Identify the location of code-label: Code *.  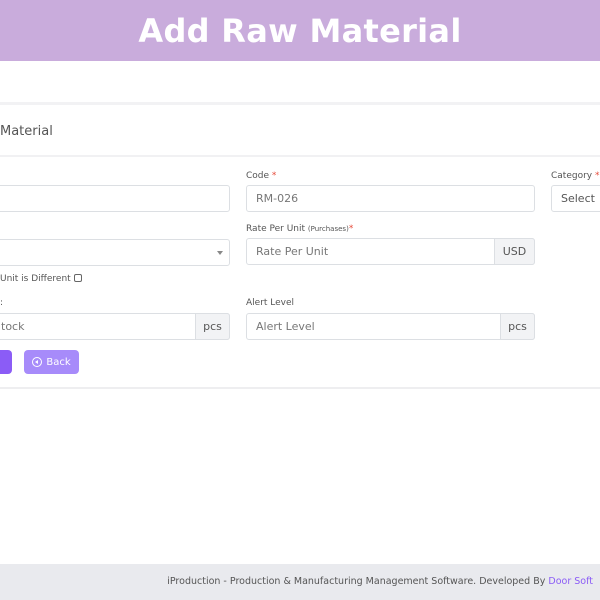
(261, 176).